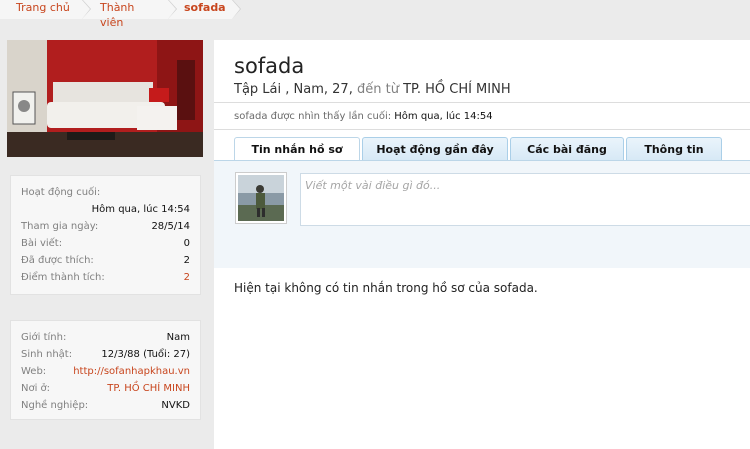 The image size is (750, 449). Describe the element at coordinates (186, 260) in the screenshot. I see `stat-likes-value: 2` at that location.